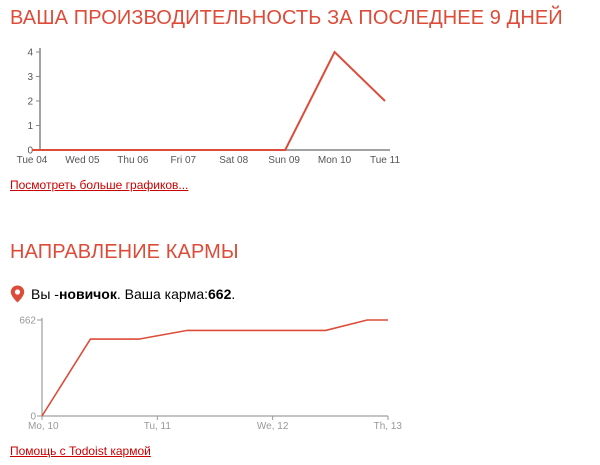 The height and width of the screenshot is (465, 600). Describe the element at coordinates (30, 53) in the screenshot. I see `y-tick-label: 4` at that location.